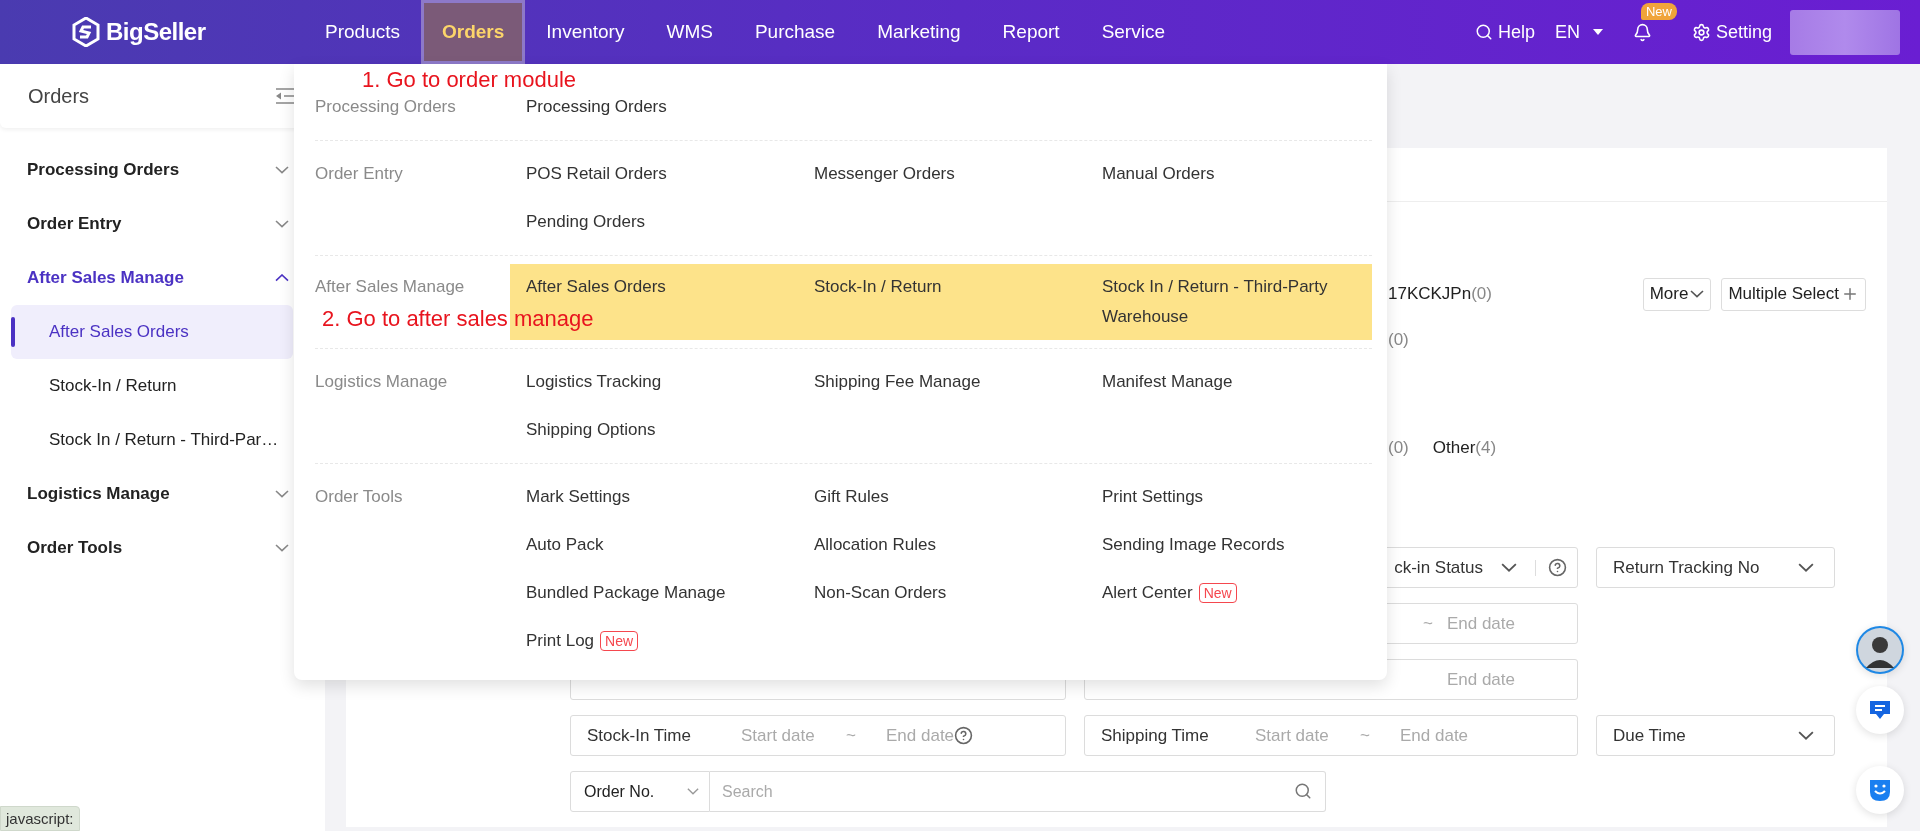 The image size is (1920, 831). I want to click on status-text: javascript:, so click(40, 818).